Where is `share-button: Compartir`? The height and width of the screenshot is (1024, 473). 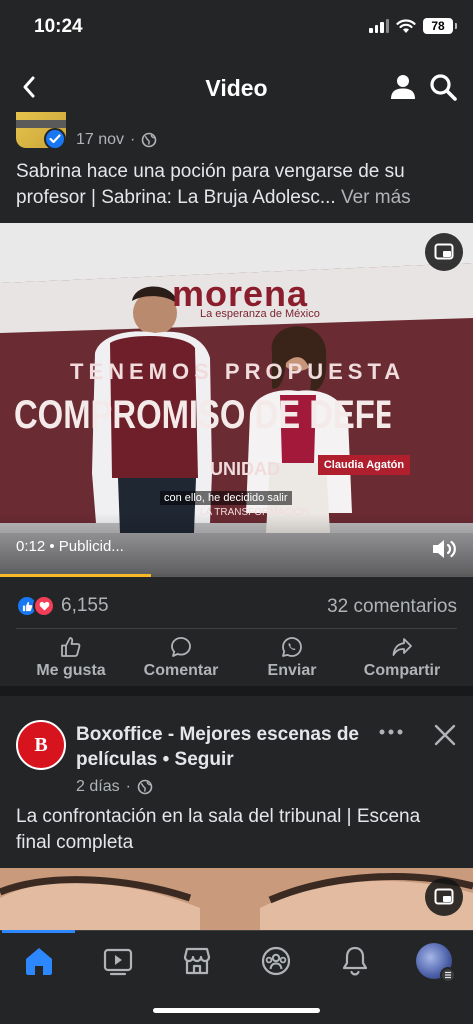 share-button: Compartir is located at coordinates (402, 658).